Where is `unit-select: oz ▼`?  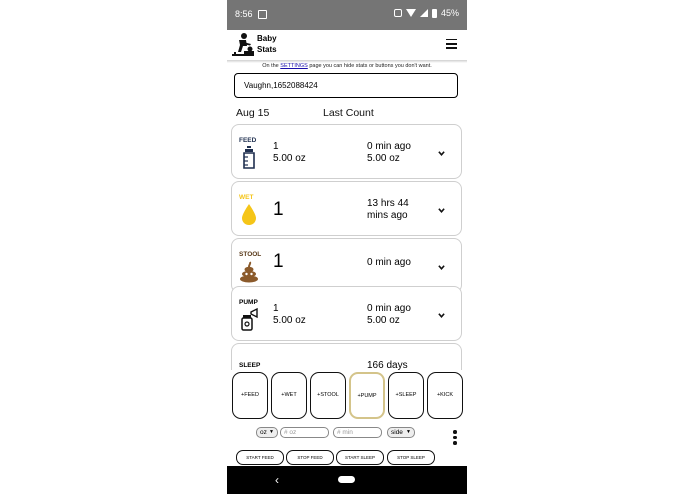 unit-select: oz ▼ is located at coordinates (267, 432).